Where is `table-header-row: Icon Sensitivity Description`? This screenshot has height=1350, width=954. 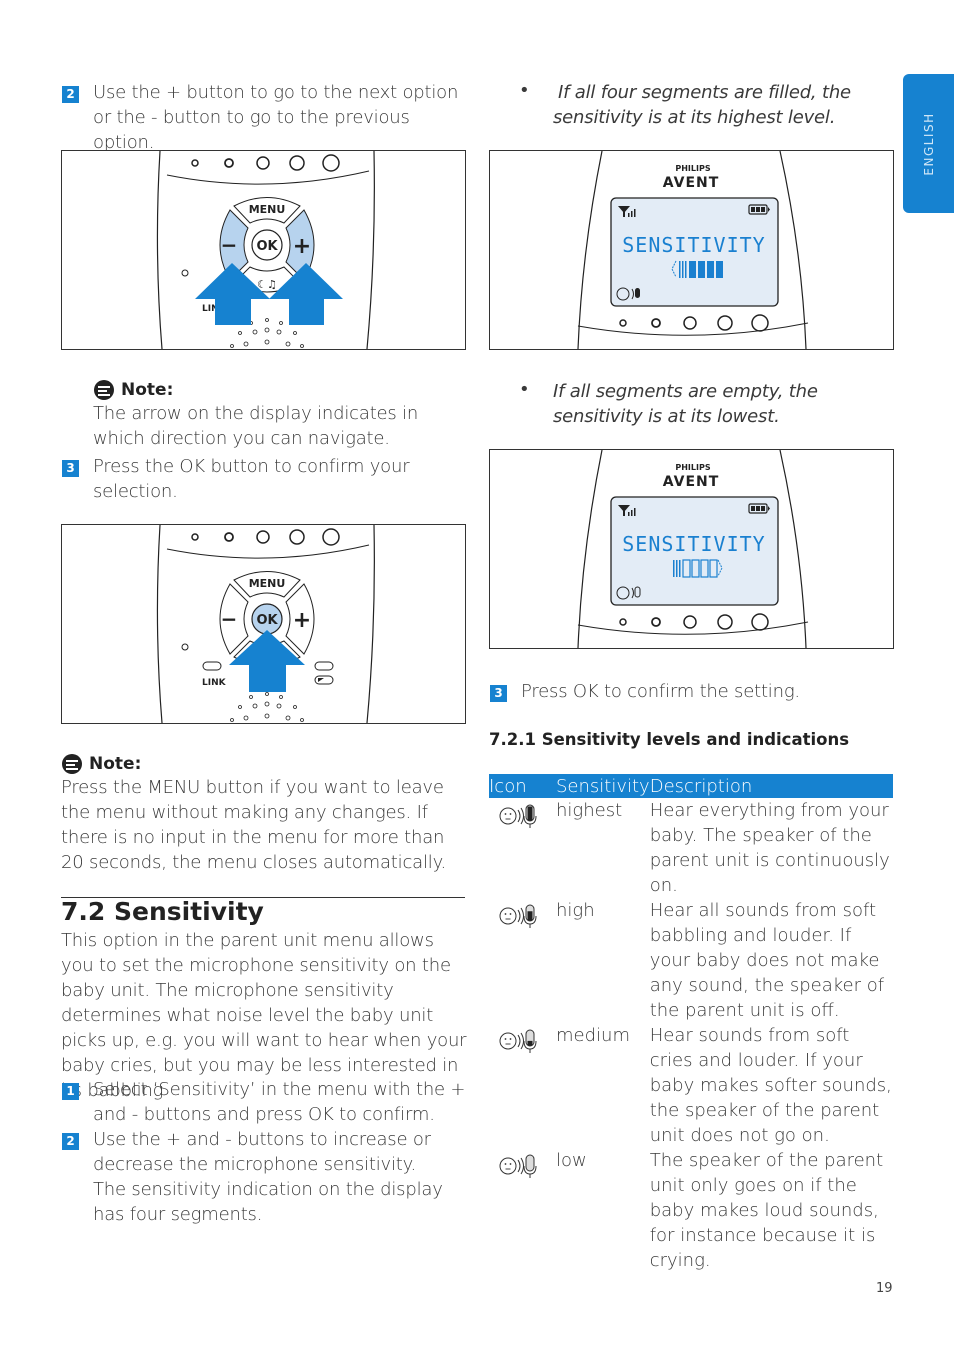 table-header-row: Icon Sensitivity Description is located at coordinates (691, 786).